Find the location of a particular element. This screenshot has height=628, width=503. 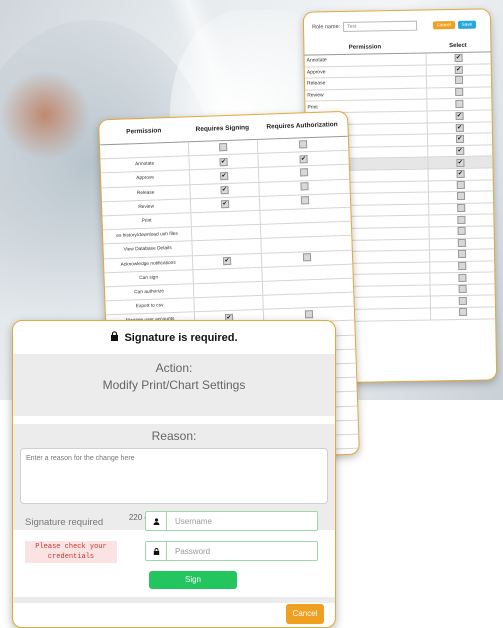

password-field: Password is located at coordinates (231, 551).